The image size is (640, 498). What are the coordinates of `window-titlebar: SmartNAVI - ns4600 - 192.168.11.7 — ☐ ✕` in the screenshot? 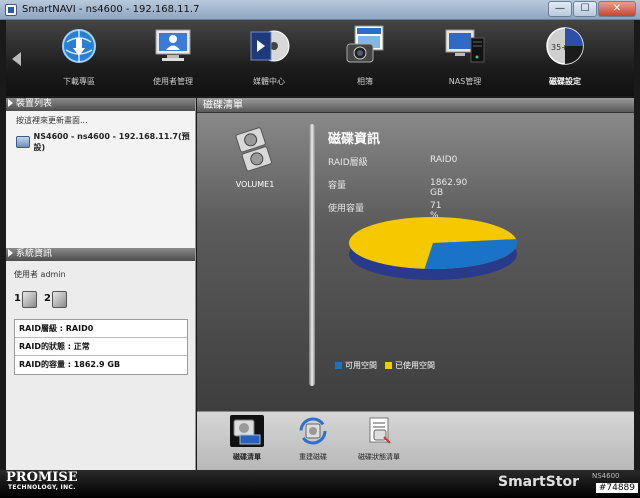 It's located at (320, 10).